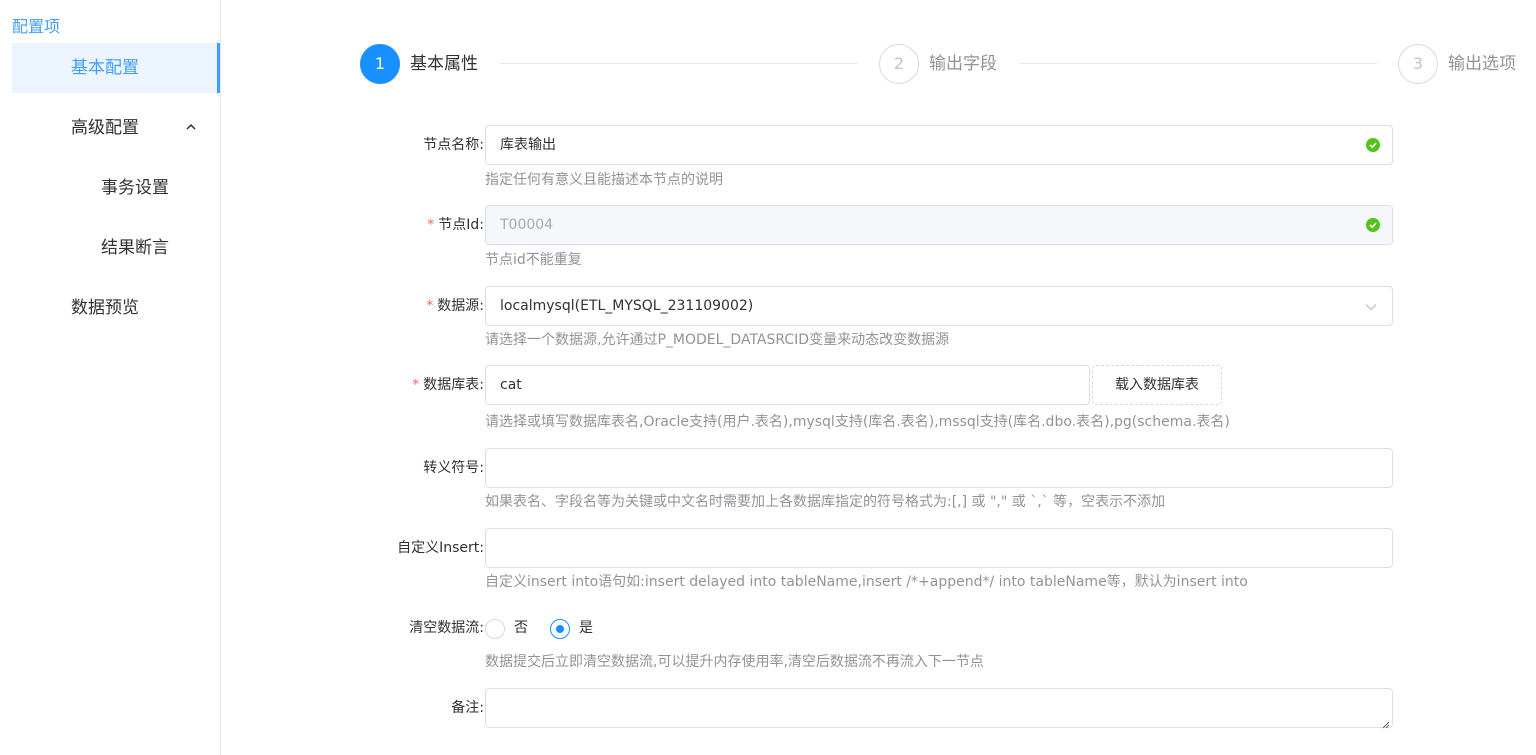  I want to click on escape-symbol-label: 转义符号:, so click(453, 468).